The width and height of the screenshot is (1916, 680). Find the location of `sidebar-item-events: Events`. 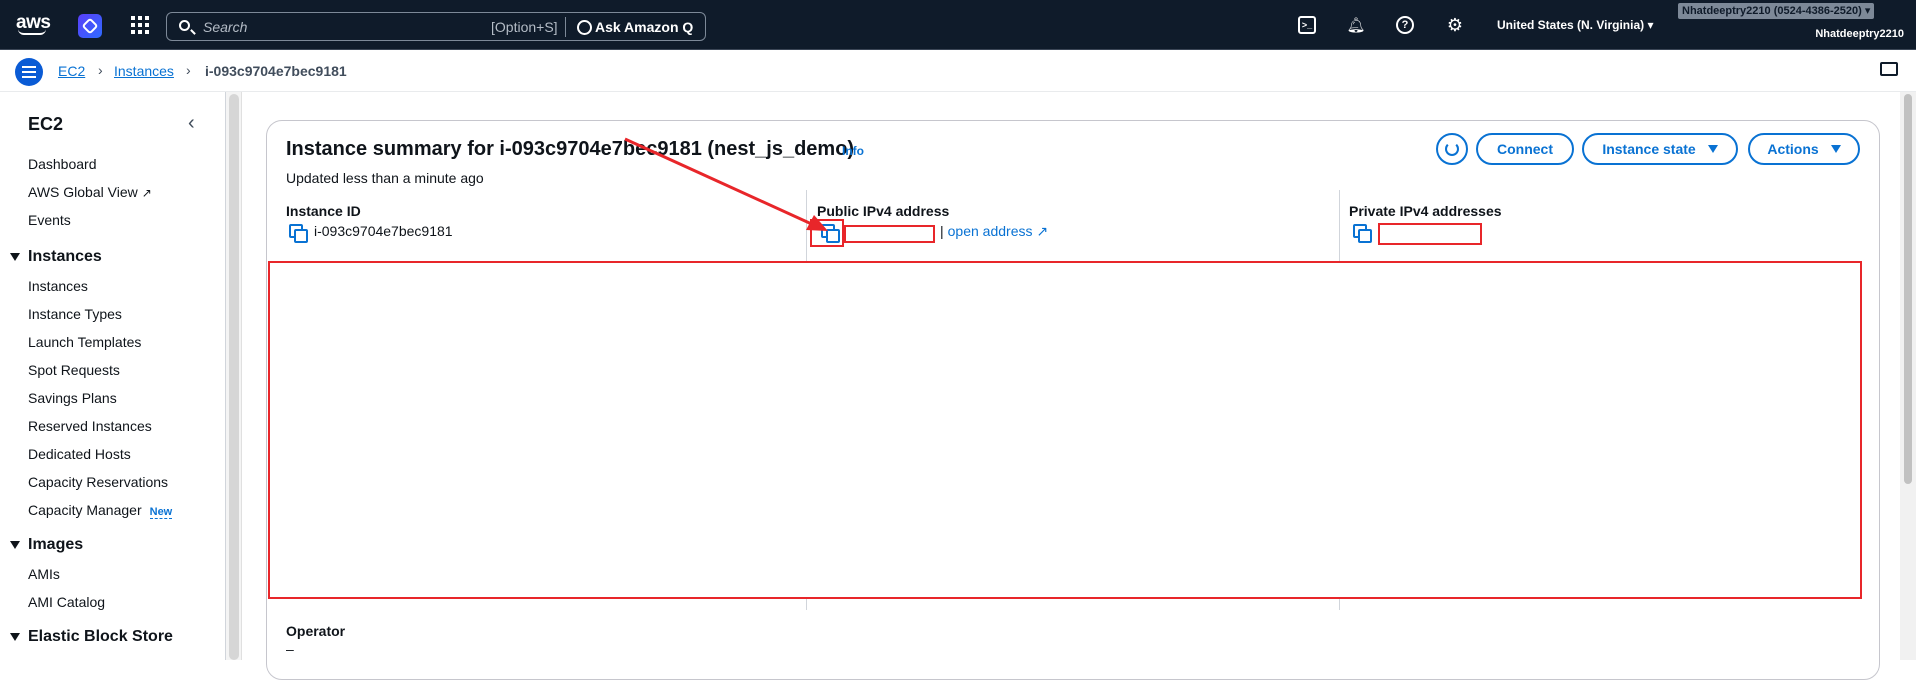

sidebar-item-events: Events is located at coordinates (49, 220).